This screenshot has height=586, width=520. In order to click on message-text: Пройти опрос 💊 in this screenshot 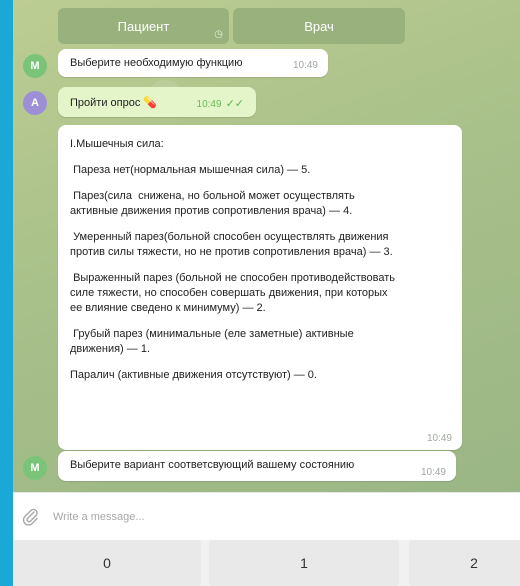, I will do `click(114, 103)`.